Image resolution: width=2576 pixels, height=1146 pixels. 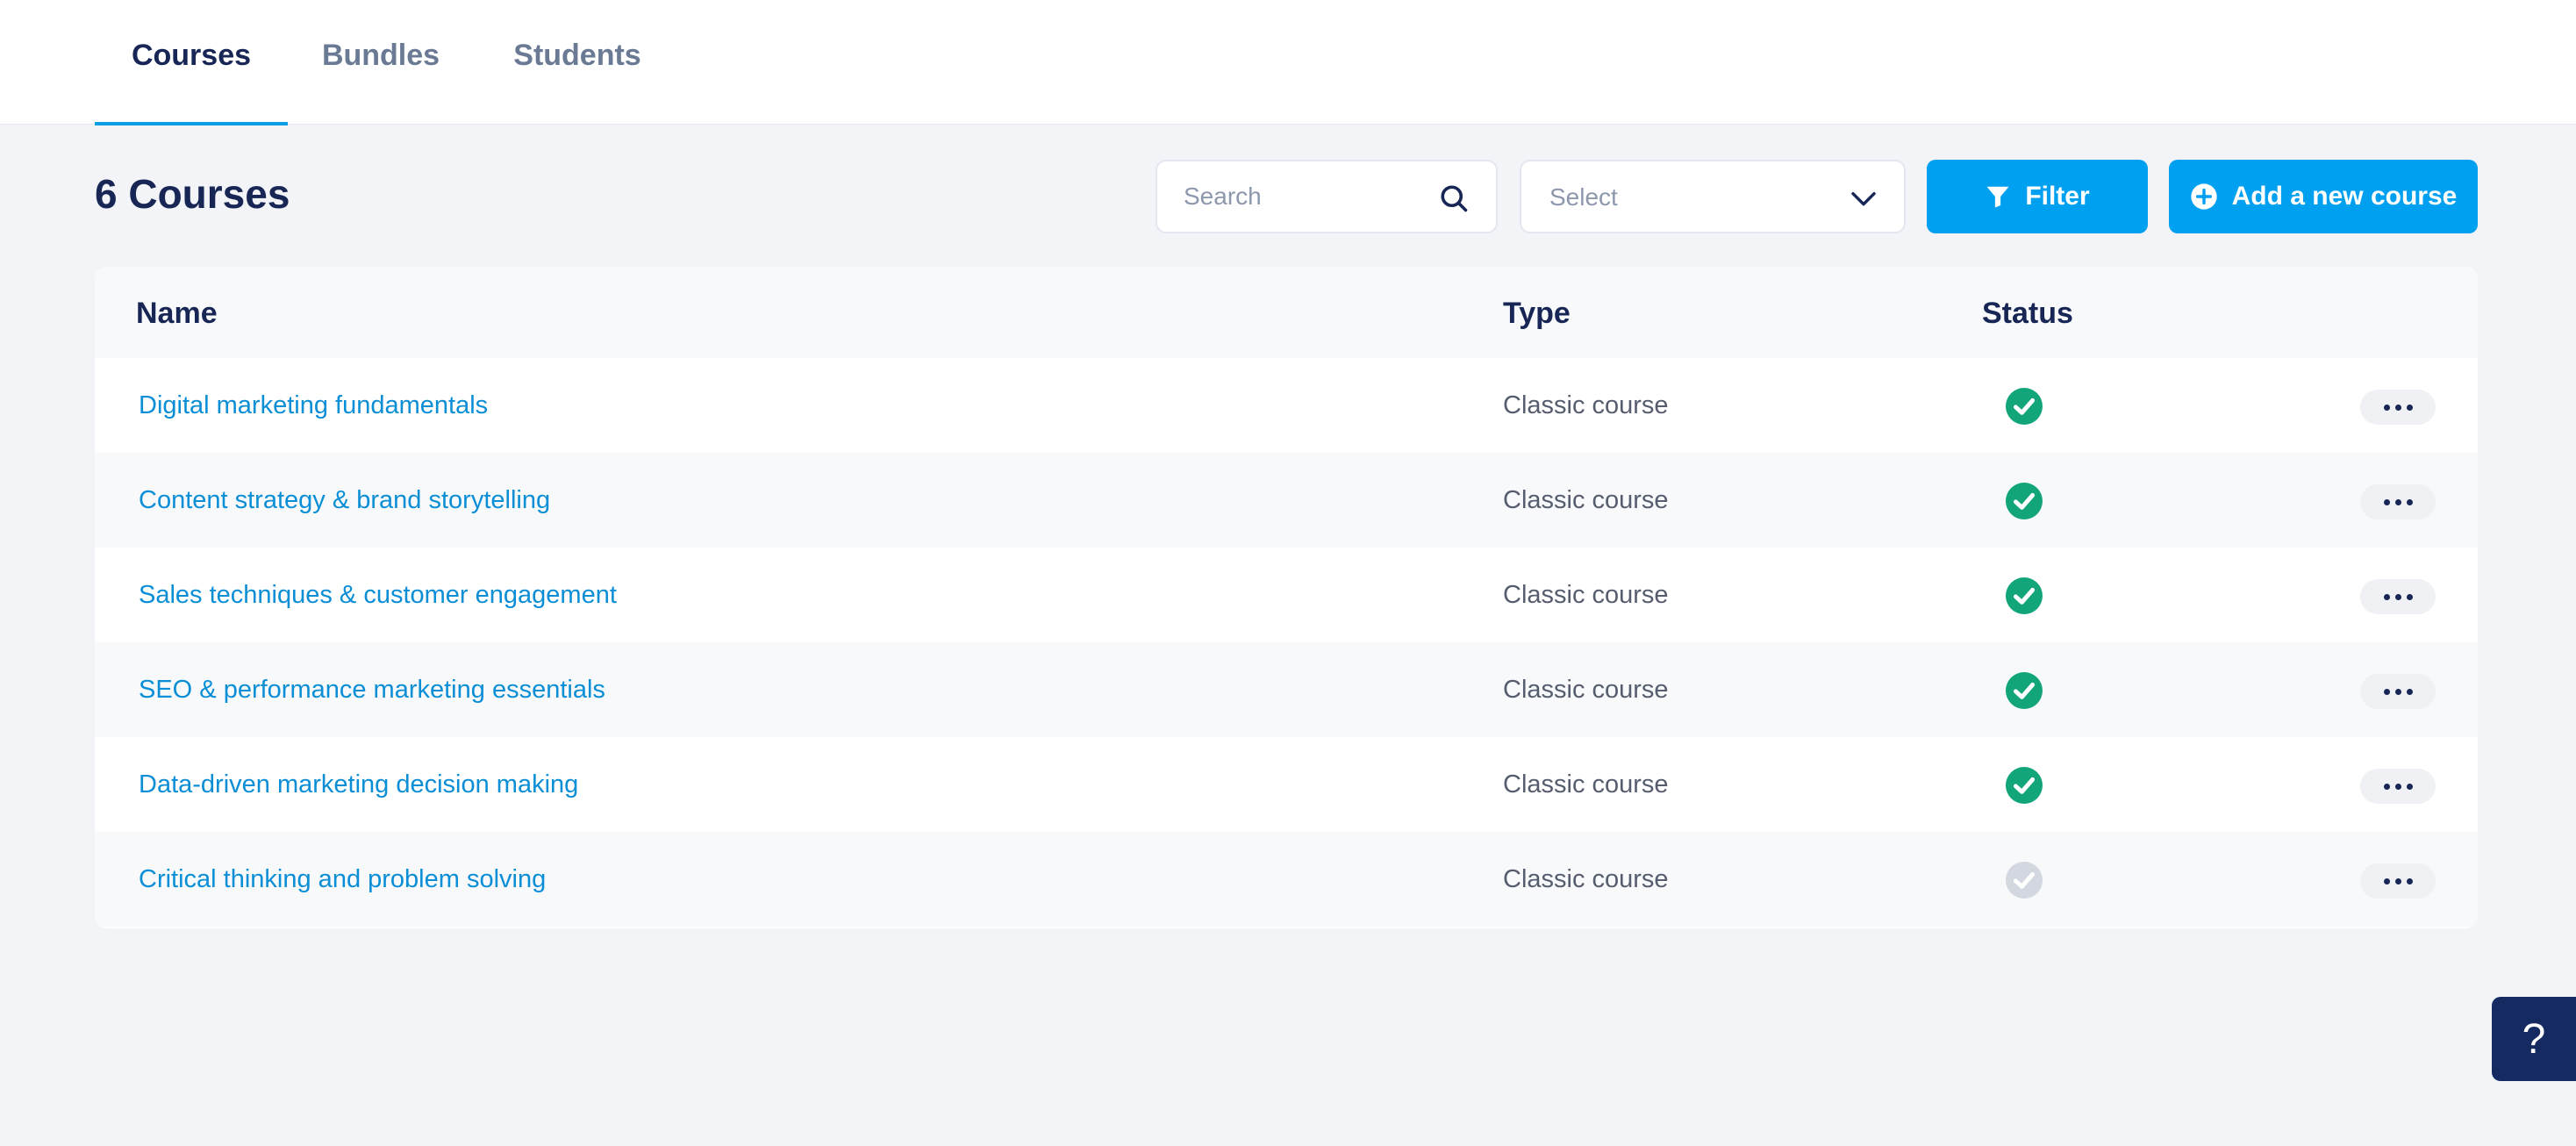 I want to click on tab-students-label: Students, so click(x=577, y=55).